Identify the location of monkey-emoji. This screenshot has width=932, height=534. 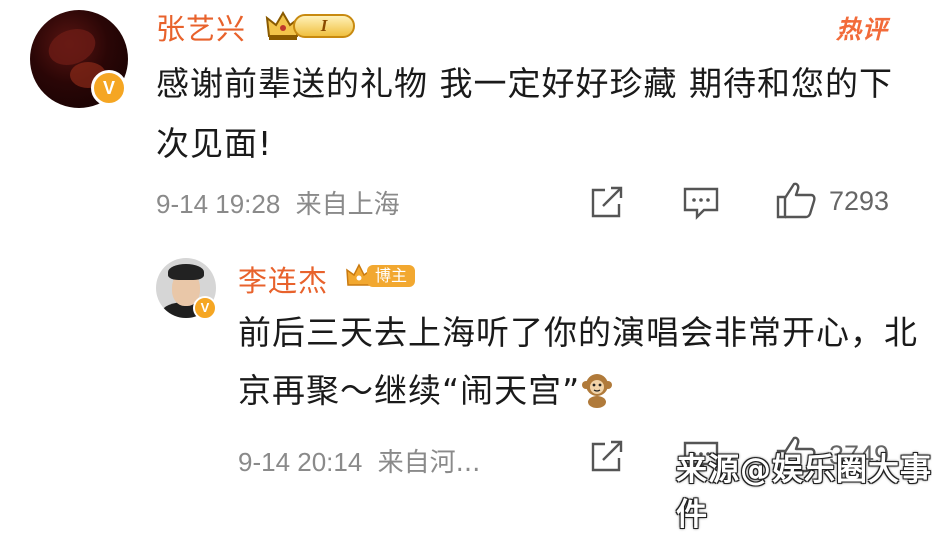
(597, 391).